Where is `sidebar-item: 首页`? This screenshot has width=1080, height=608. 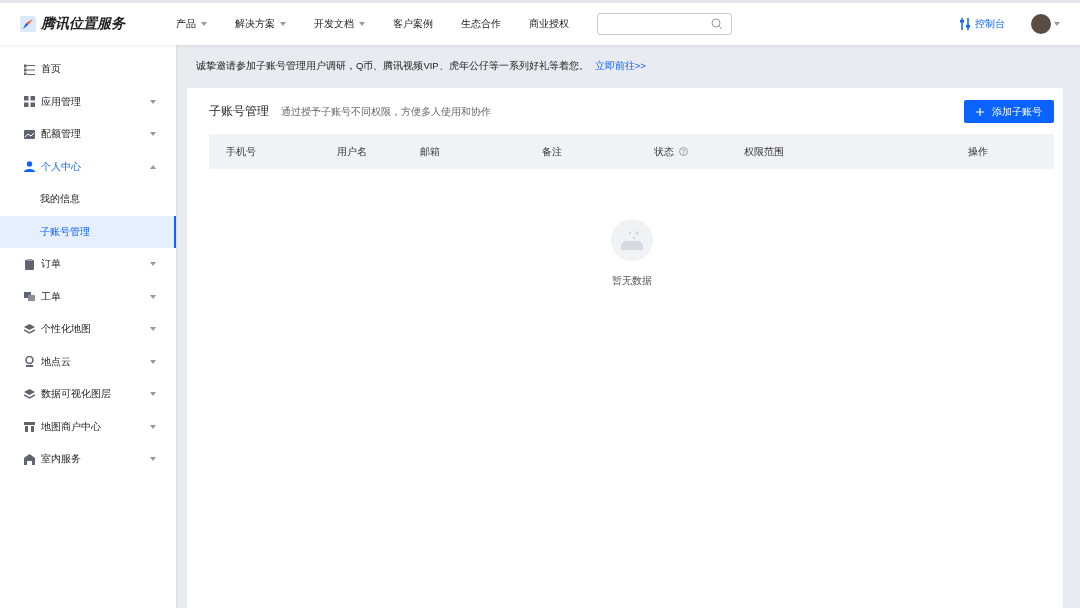
sidebar-item: 首页 is located at coordinates (88, 69).